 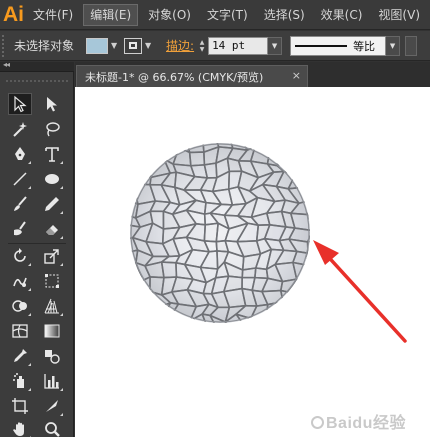 I want to click on pencil-icon, so click(x=52, y=204).